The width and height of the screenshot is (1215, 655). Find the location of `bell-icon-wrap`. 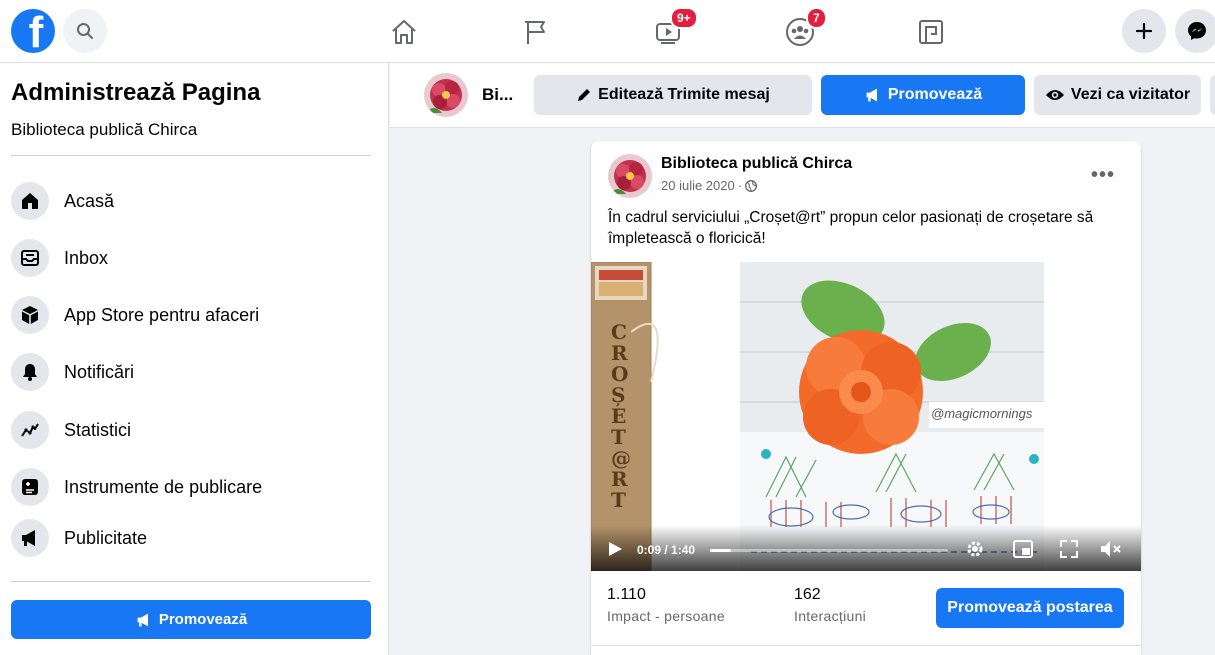

bell-icon-wrap is located at coordinates (30, 372).